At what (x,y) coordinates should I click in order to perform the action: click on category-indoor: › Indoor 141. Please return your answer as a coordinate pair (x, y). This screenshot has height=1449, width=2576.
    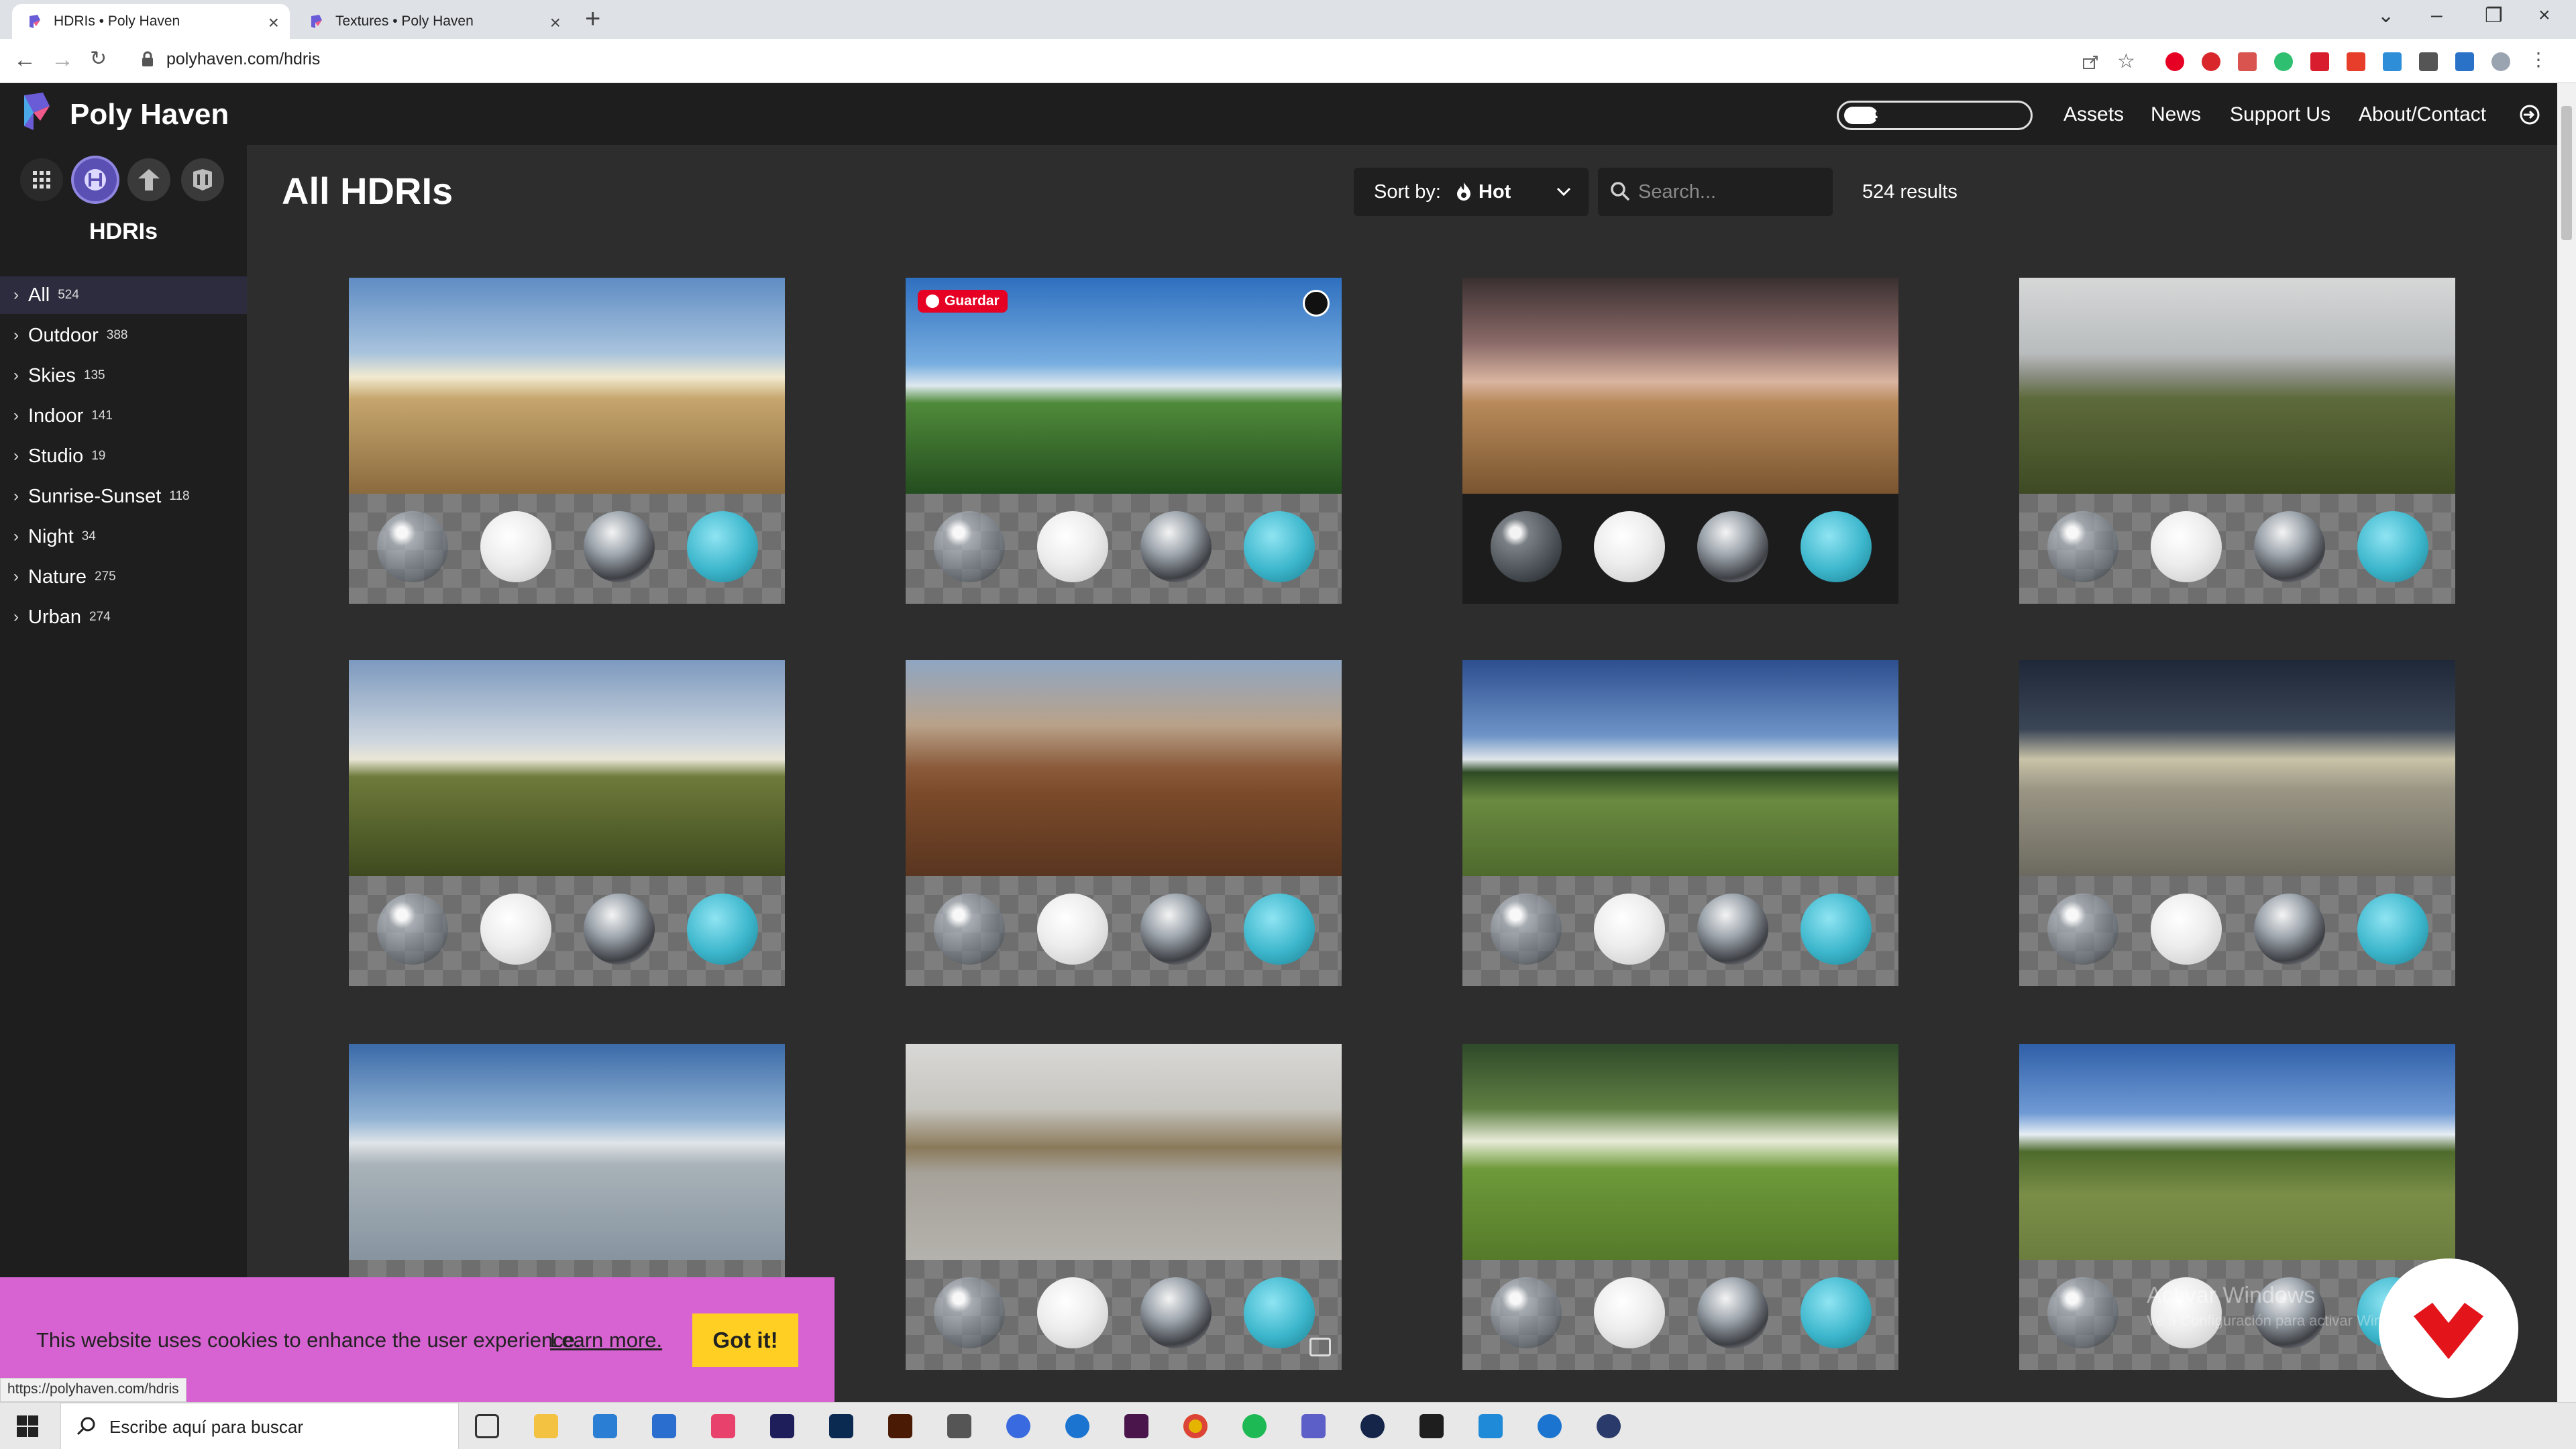
    Looking at the image, I should click on (123, 416).